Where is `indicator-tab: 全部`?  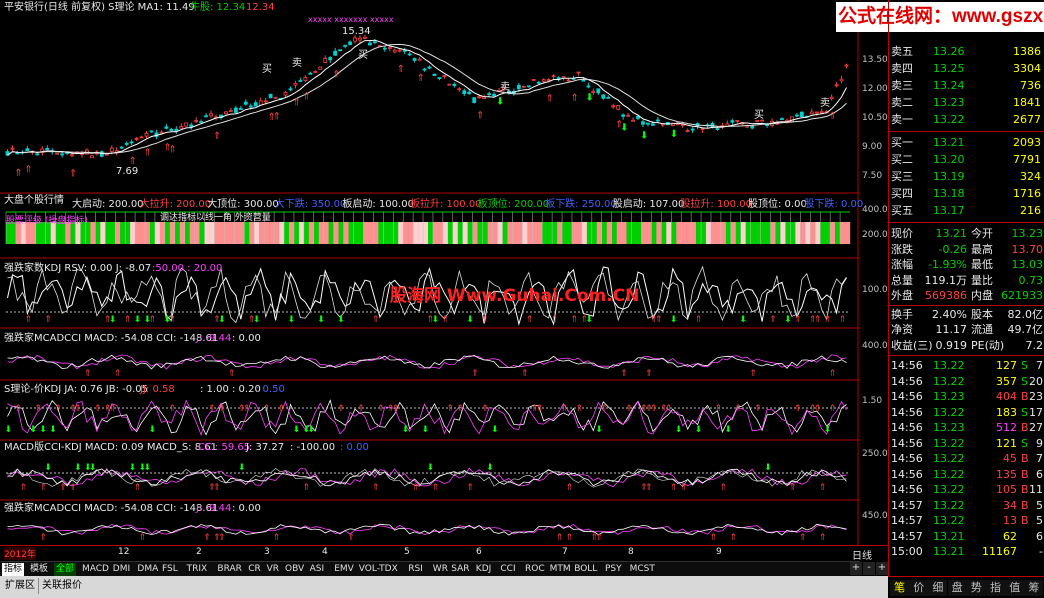
indicator-tab: 全部 is located at coordinates (65, 569).